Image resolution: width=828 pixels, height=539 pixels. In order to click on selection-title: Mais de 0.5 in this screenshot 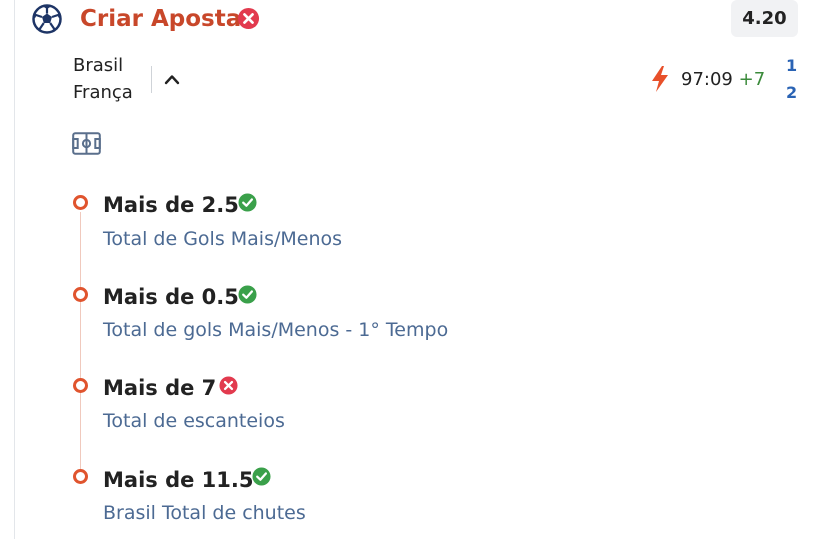, I will do `click(171, 297)`.